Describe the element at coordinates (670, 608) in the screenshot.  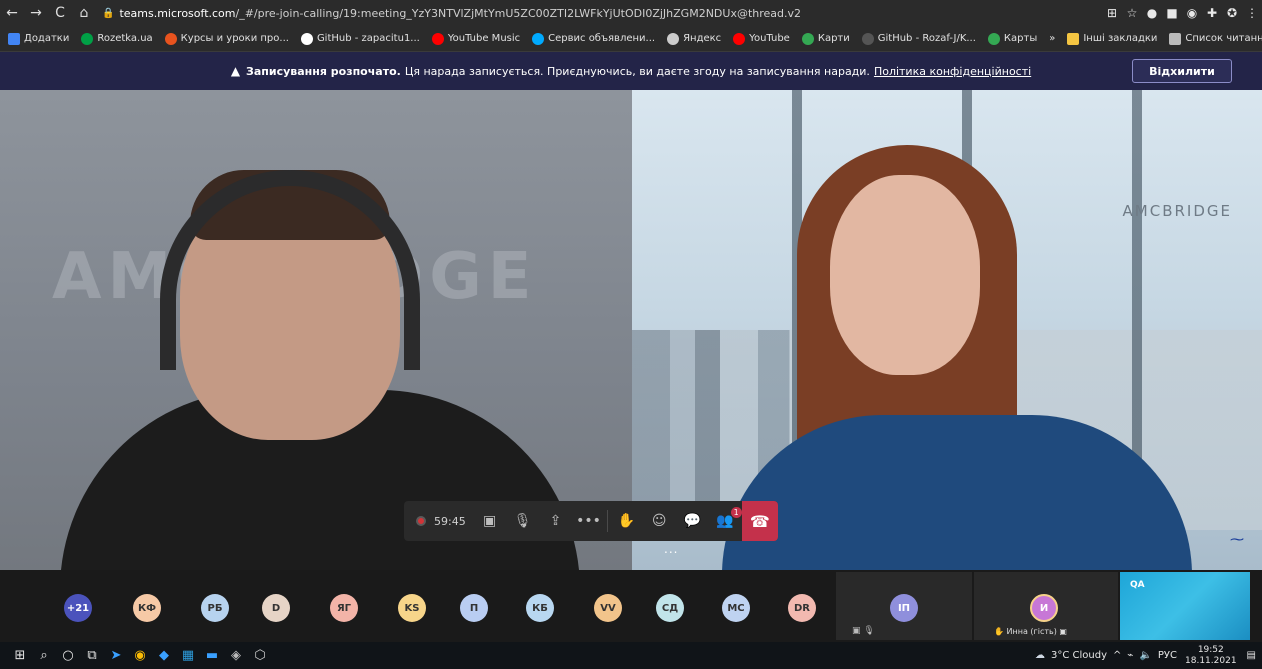
I see `participant-avatar: СД` at that location.